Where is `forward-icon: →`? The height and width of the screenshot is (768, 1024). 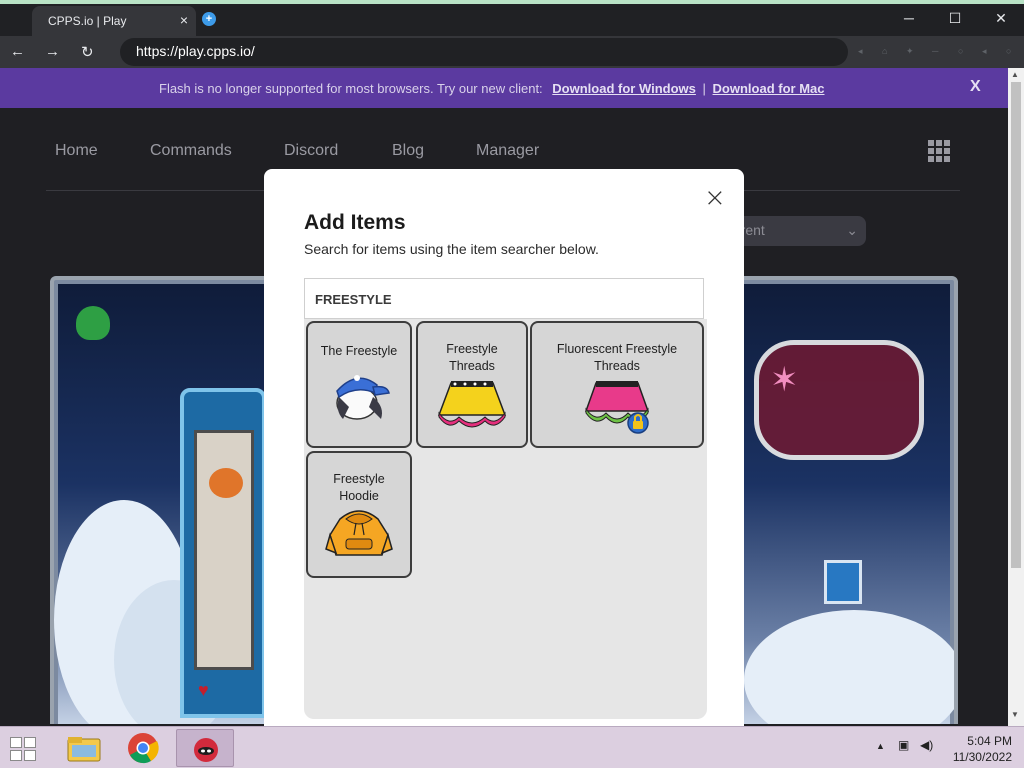
forward-icon: → is located at coordinates (52, 51).